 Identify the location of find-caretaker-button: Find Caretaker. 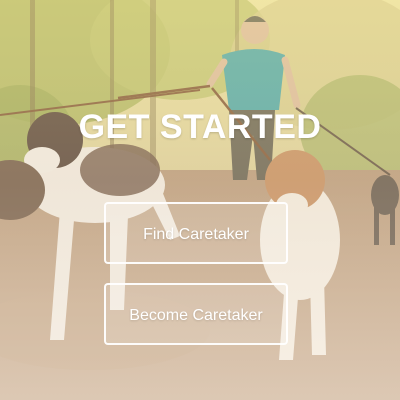
(196, 233).